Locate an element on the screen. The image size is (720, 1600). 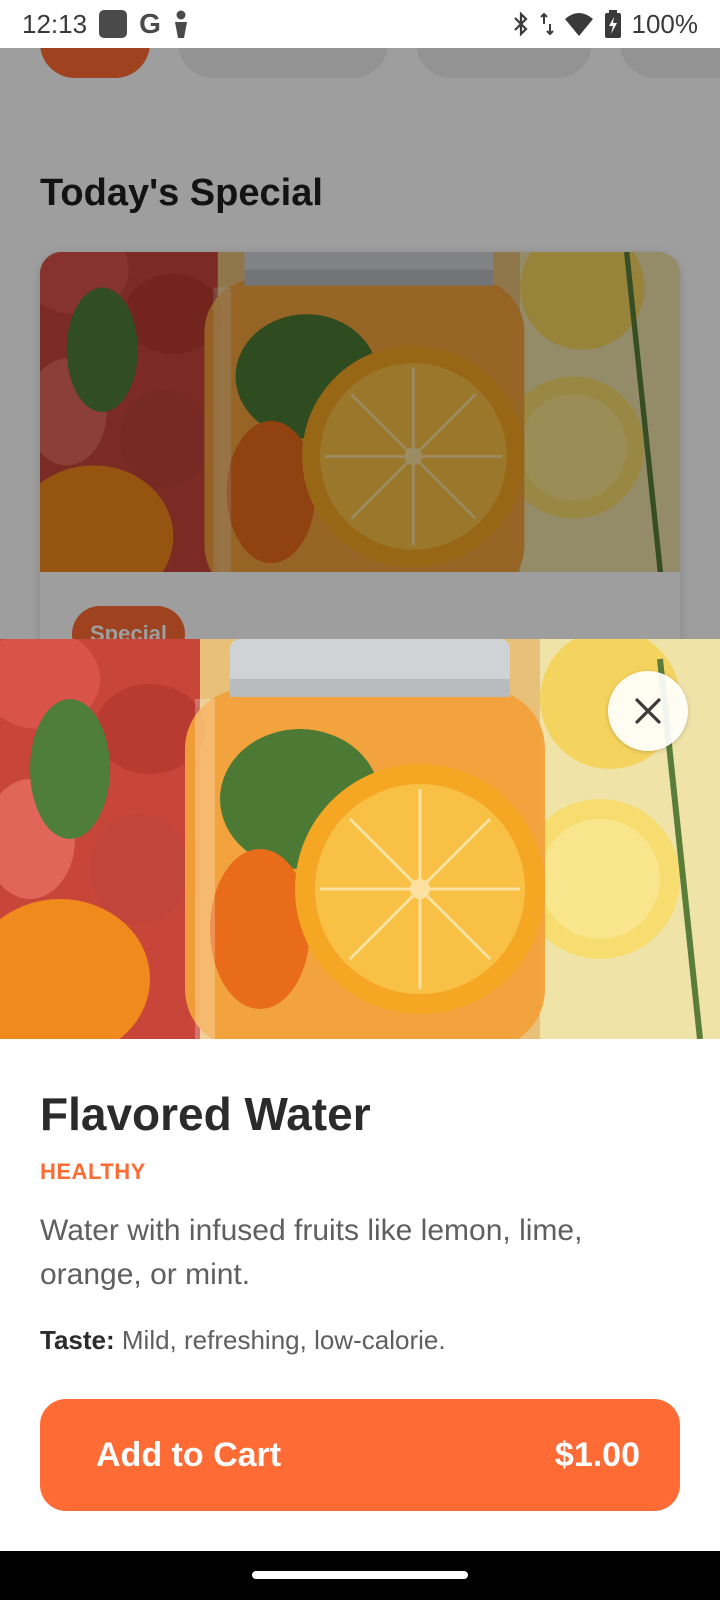
notification-square-icon is located at coordinates (113, 24).